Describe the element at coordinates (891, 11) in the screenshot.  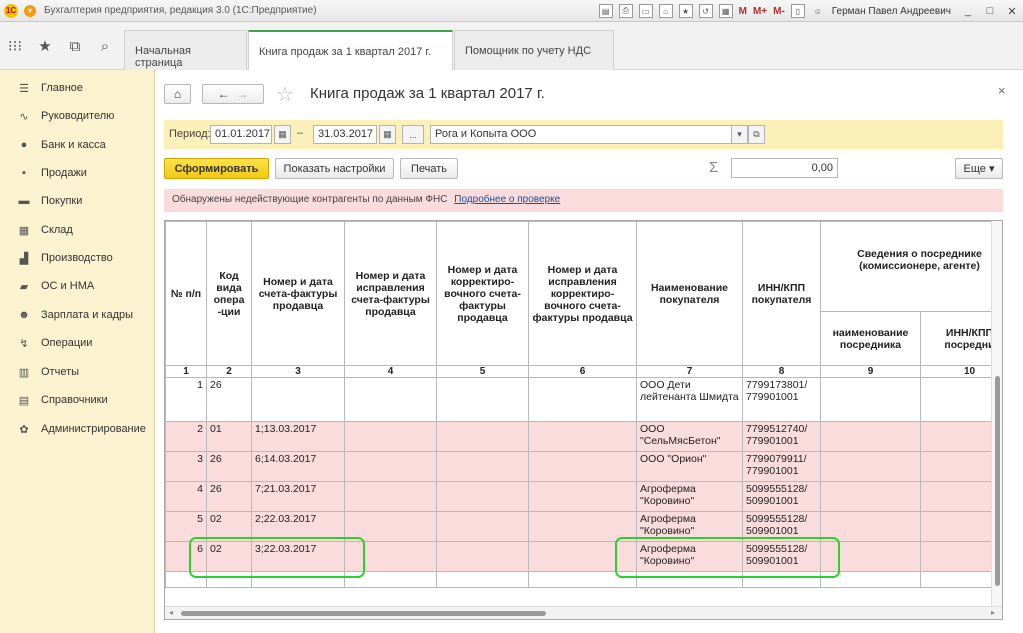
I see `user-name: Герман Павел Андреевич` at that location.